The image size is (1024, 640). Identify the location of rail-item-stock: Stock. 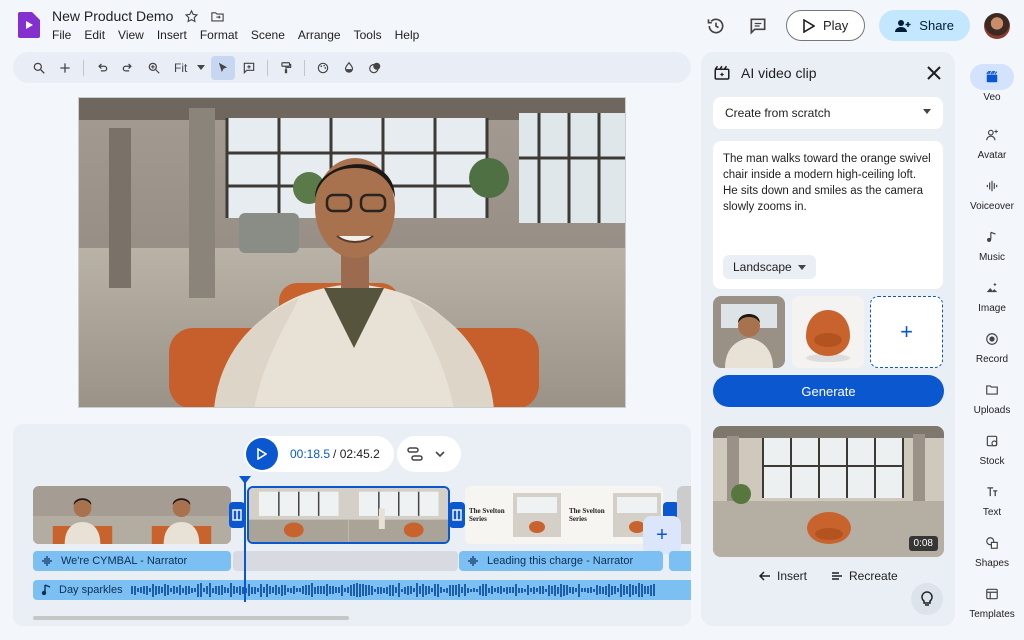
(992, 447).